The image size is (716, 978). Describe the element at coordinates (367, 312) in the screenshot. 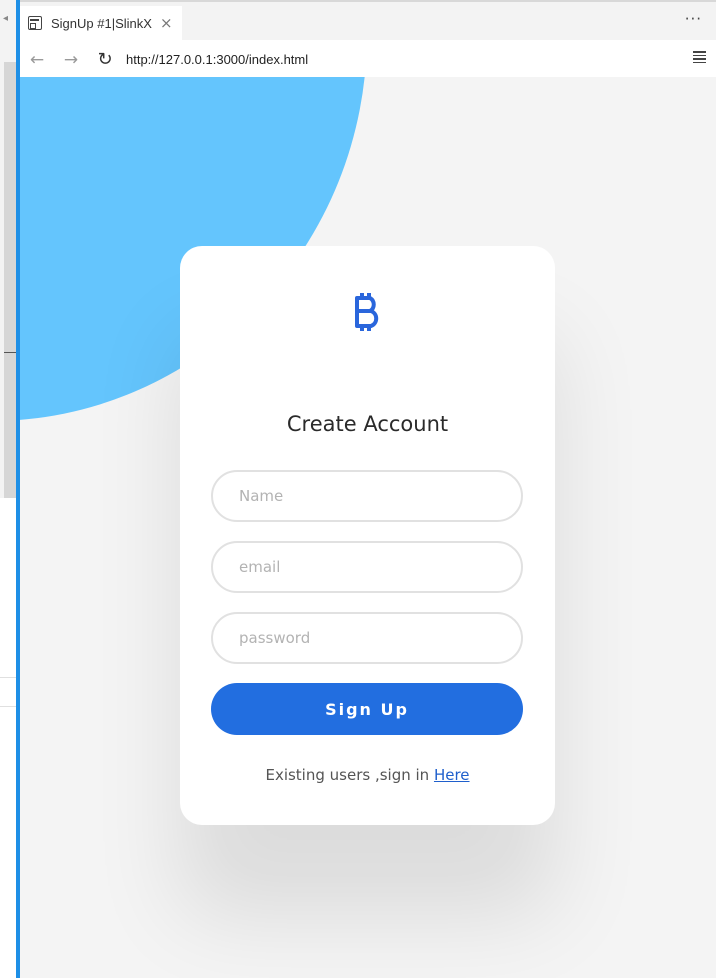

I see `bitcoin-icon` at that location.